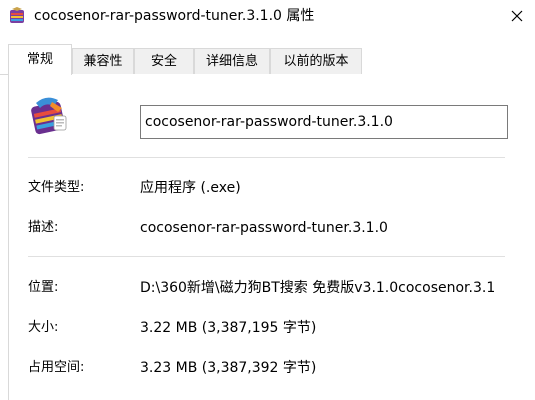 This screenshot has width=535, height=400. I want to click on title-bar: cocosenor-rar-password-tuner.3.1.0 属性, so click(267, 18).